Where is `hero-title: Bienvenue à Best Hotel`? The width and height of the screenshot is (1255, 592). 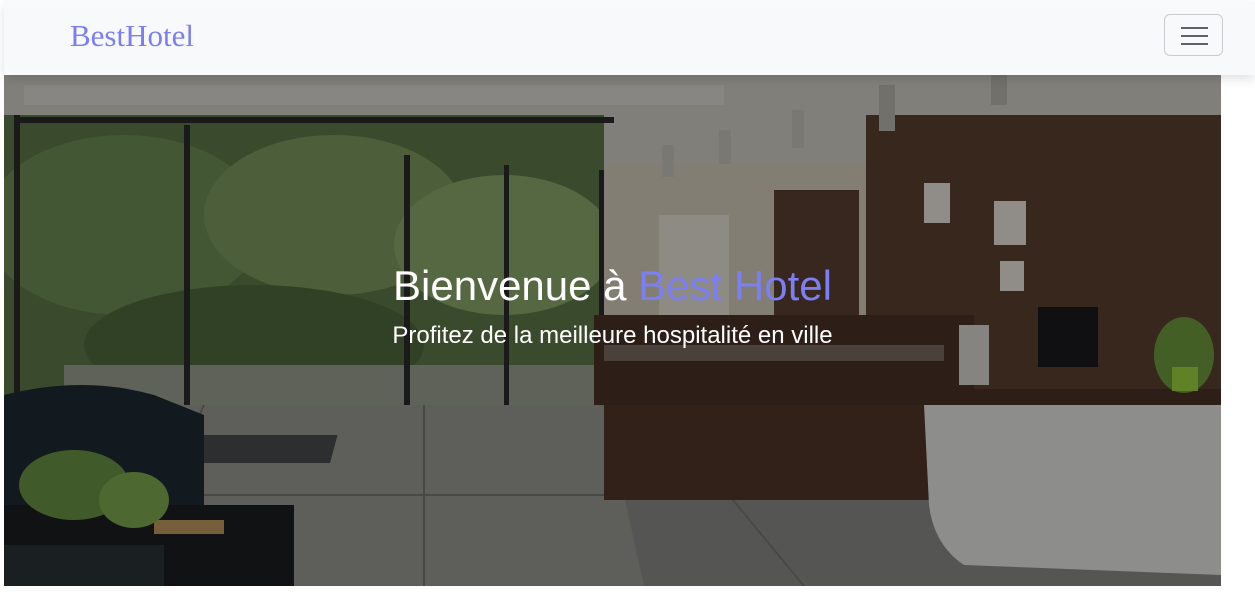
hero-title: Bienvenue à Best Hotel is located at coordinates (612, 286).